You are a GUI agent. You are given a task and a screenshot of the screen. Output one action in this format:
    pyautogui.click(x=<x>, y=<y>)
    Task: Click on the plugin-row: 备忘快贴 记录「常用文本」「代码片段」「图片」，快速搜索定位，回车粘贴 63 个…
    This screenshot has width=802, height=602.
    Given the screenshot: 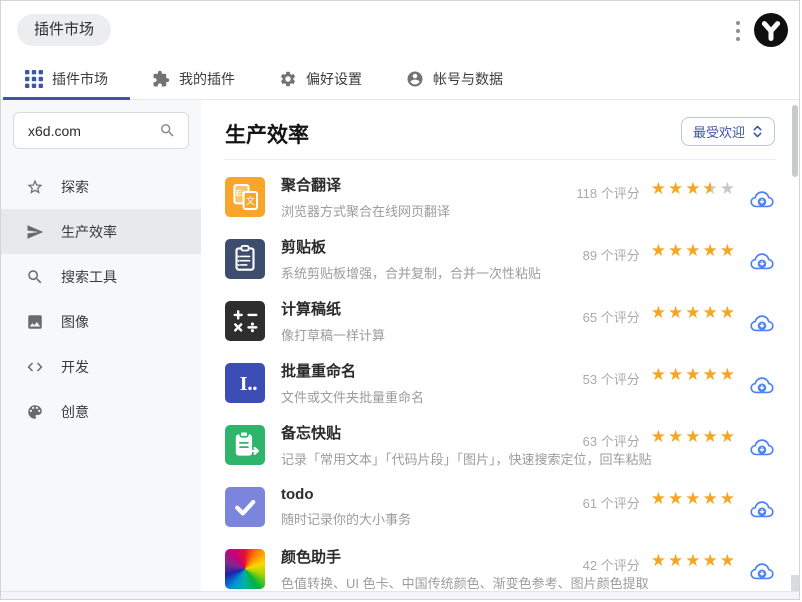 What is the action you would take?
    pyautogui.click(x=500, y=445)
    